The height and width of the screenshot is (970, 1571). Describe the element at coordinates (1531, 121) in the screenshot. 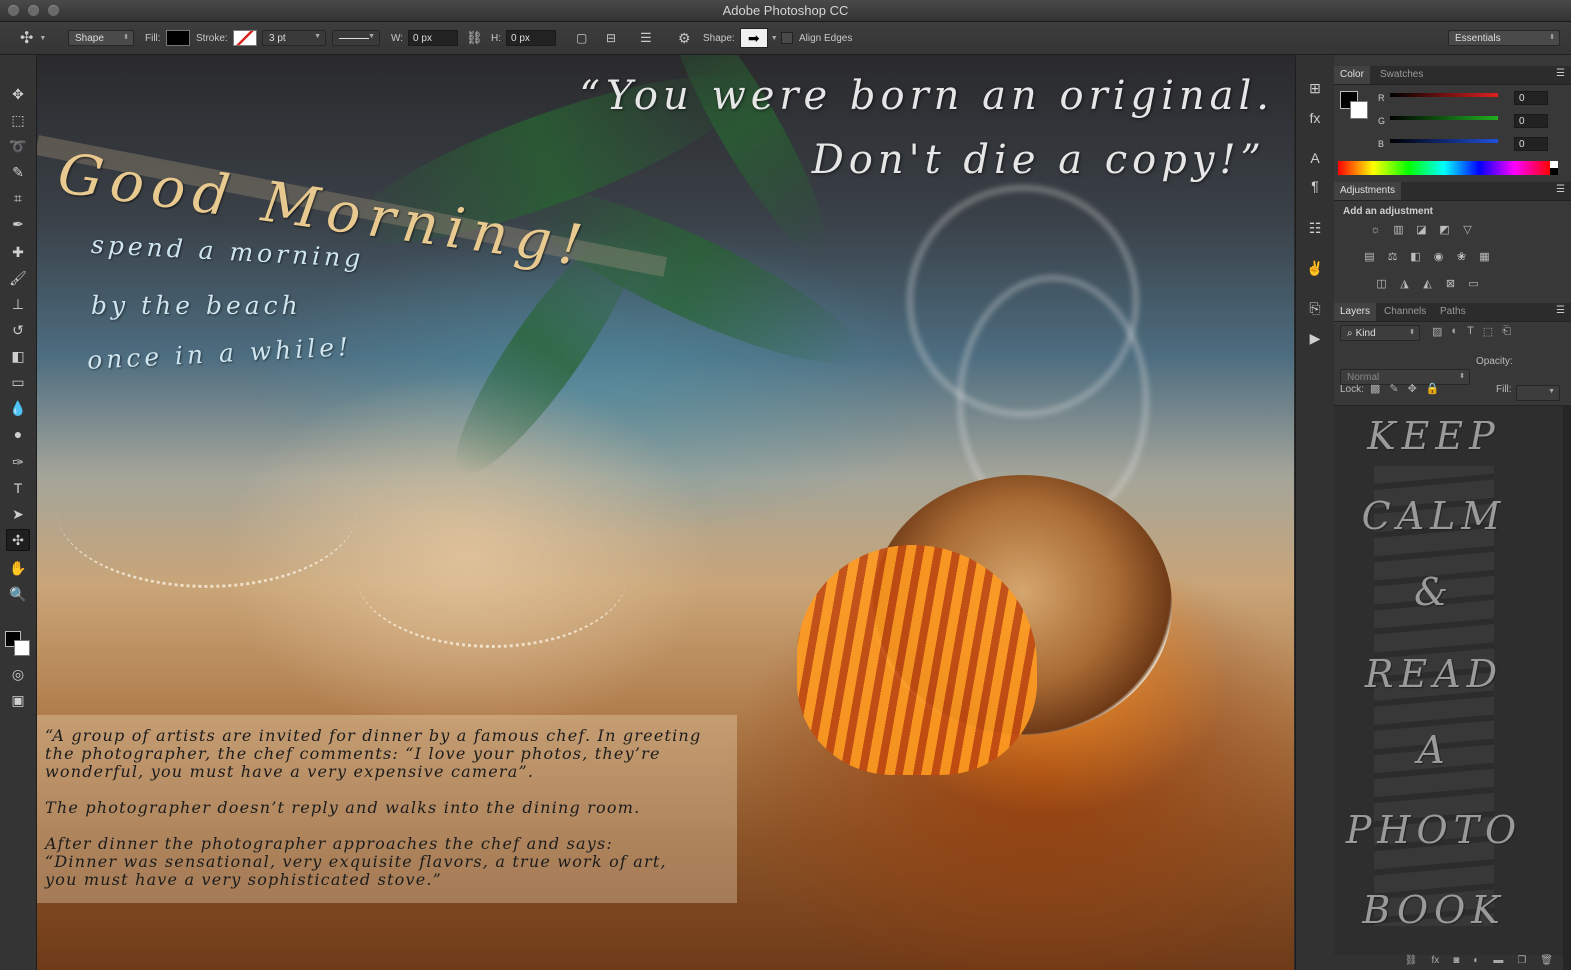

I see `green-value-input: 0` at that location.